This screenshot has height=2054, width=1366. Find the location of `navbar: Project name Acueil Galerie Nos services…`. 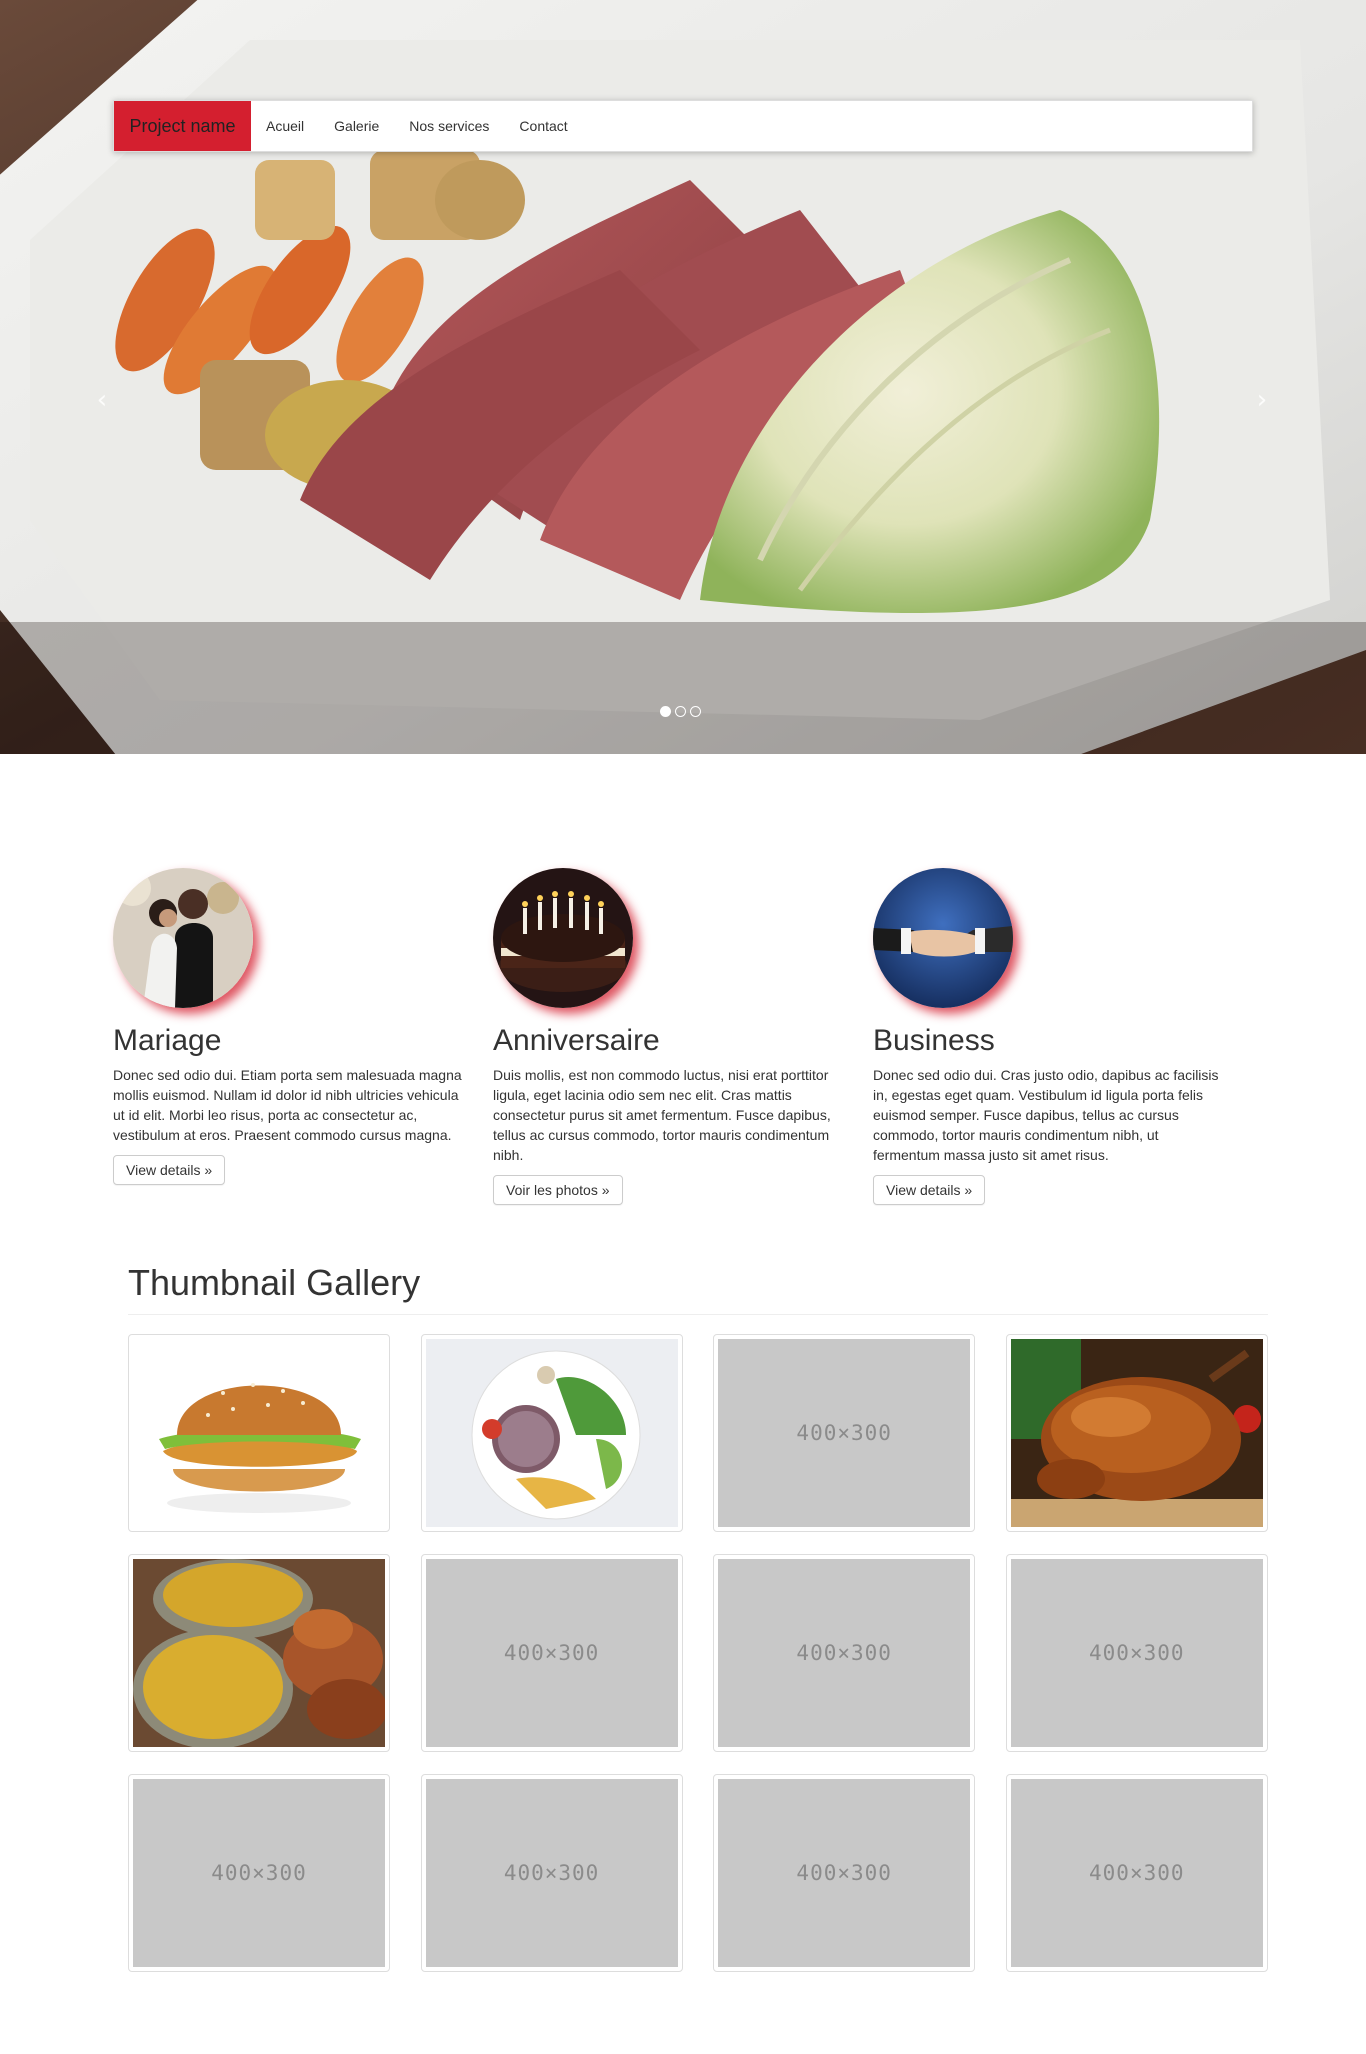

navbar: Project name Acueil Galerie Nos services… is located at coordinates (683, 126).